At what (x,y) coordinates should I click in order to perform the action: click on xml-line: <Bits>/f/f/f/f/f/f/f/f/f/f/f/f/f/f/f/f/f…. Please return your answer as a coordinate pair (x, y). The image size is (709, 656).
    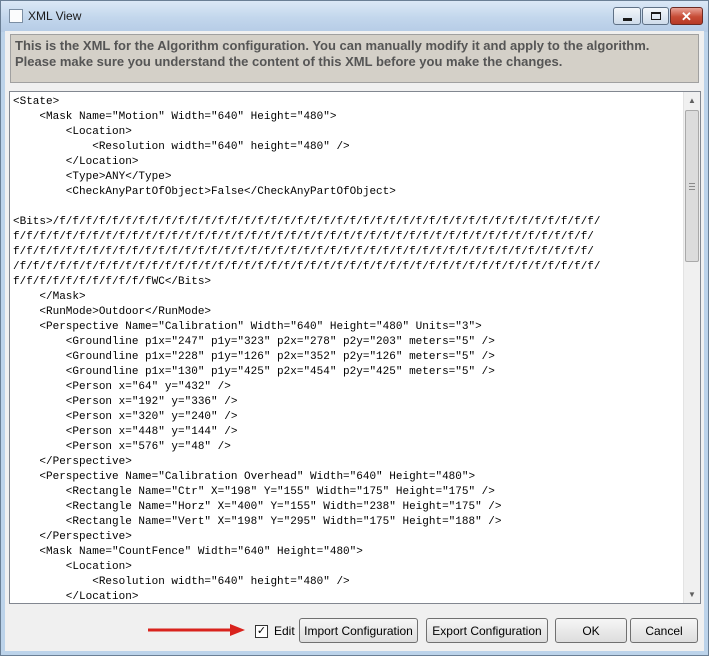
    Looking at the image, I should click on (307, 222).